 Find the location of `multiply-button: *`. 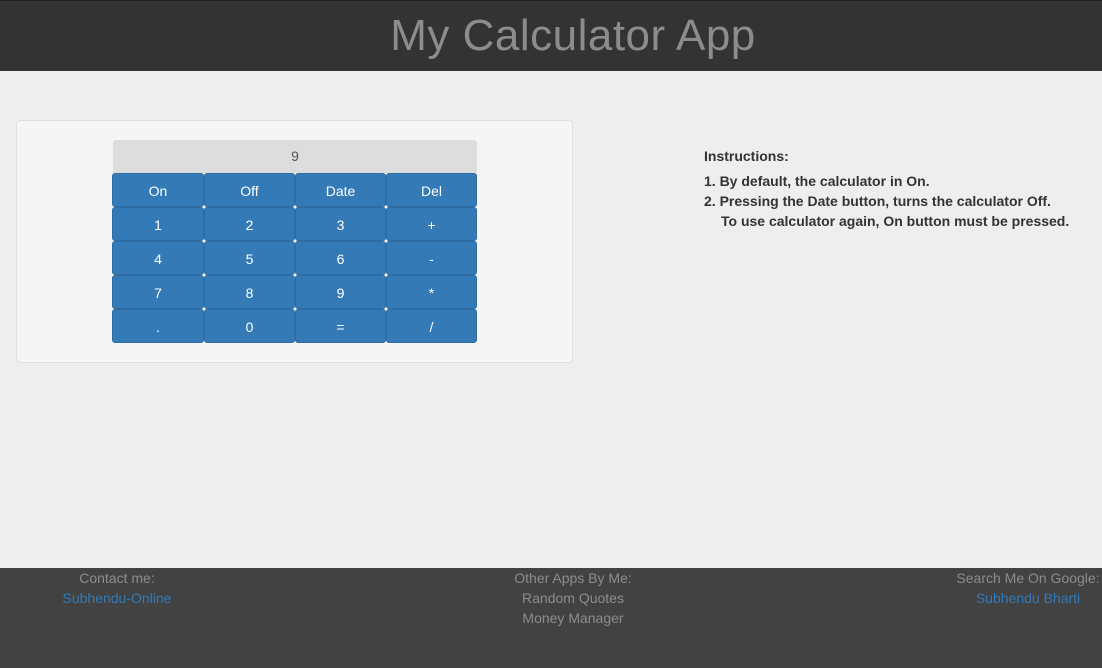

multiply-button: * is located at coordinates (431, 292).